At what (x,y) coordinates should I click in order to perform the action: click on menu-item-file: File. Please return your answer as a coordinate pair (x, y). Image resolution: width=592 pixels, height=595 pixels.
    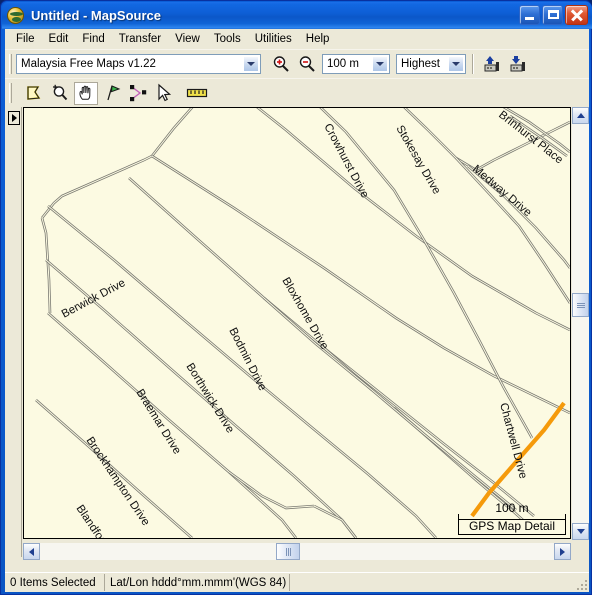
    Looking at the image, I should click on (25, 39).